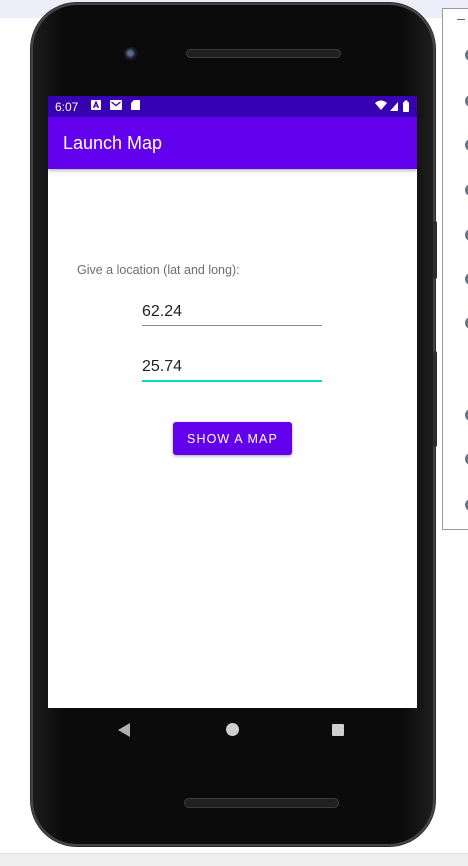  What do you see at coordinates (232, 106) in the screenshot?
I see `status-bar: 6:07` at bounding box center [232, 106].